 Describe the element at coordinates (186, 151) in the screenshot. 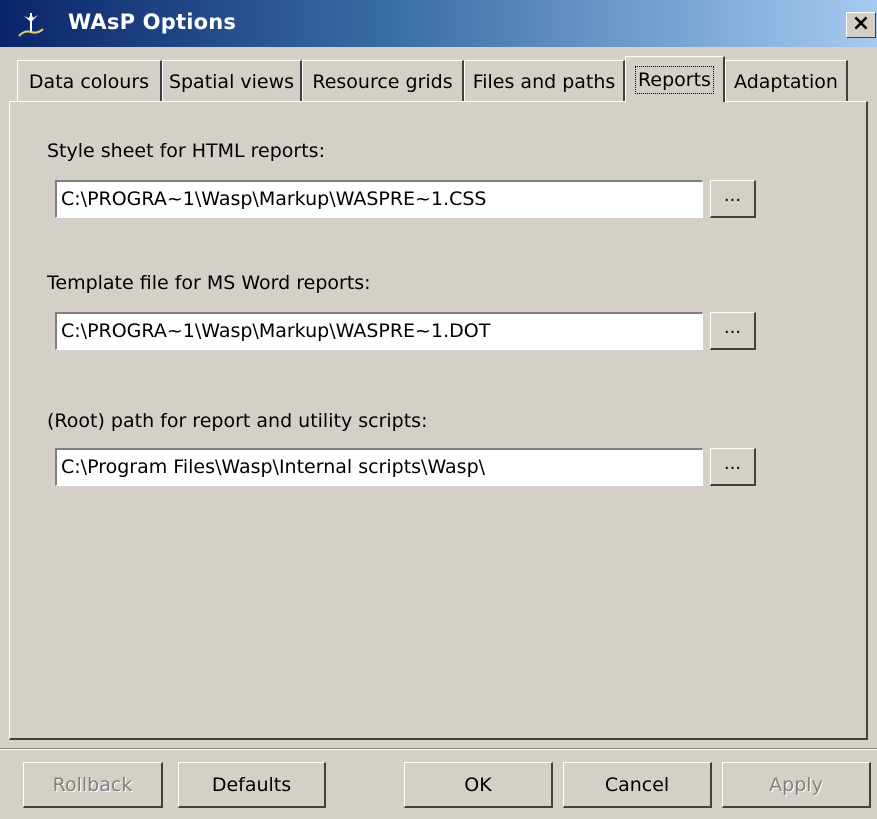

I see `css-label: Style sheet for HTML reports:` at that location.